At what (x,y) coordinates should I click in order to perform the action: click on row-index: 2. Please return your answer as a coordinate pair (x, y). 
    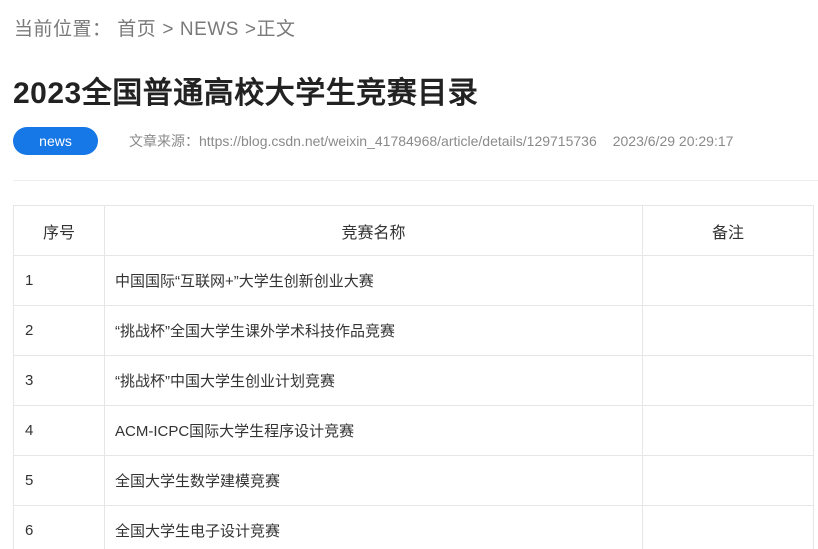
    Looking at the image, I should click on (59, 330).